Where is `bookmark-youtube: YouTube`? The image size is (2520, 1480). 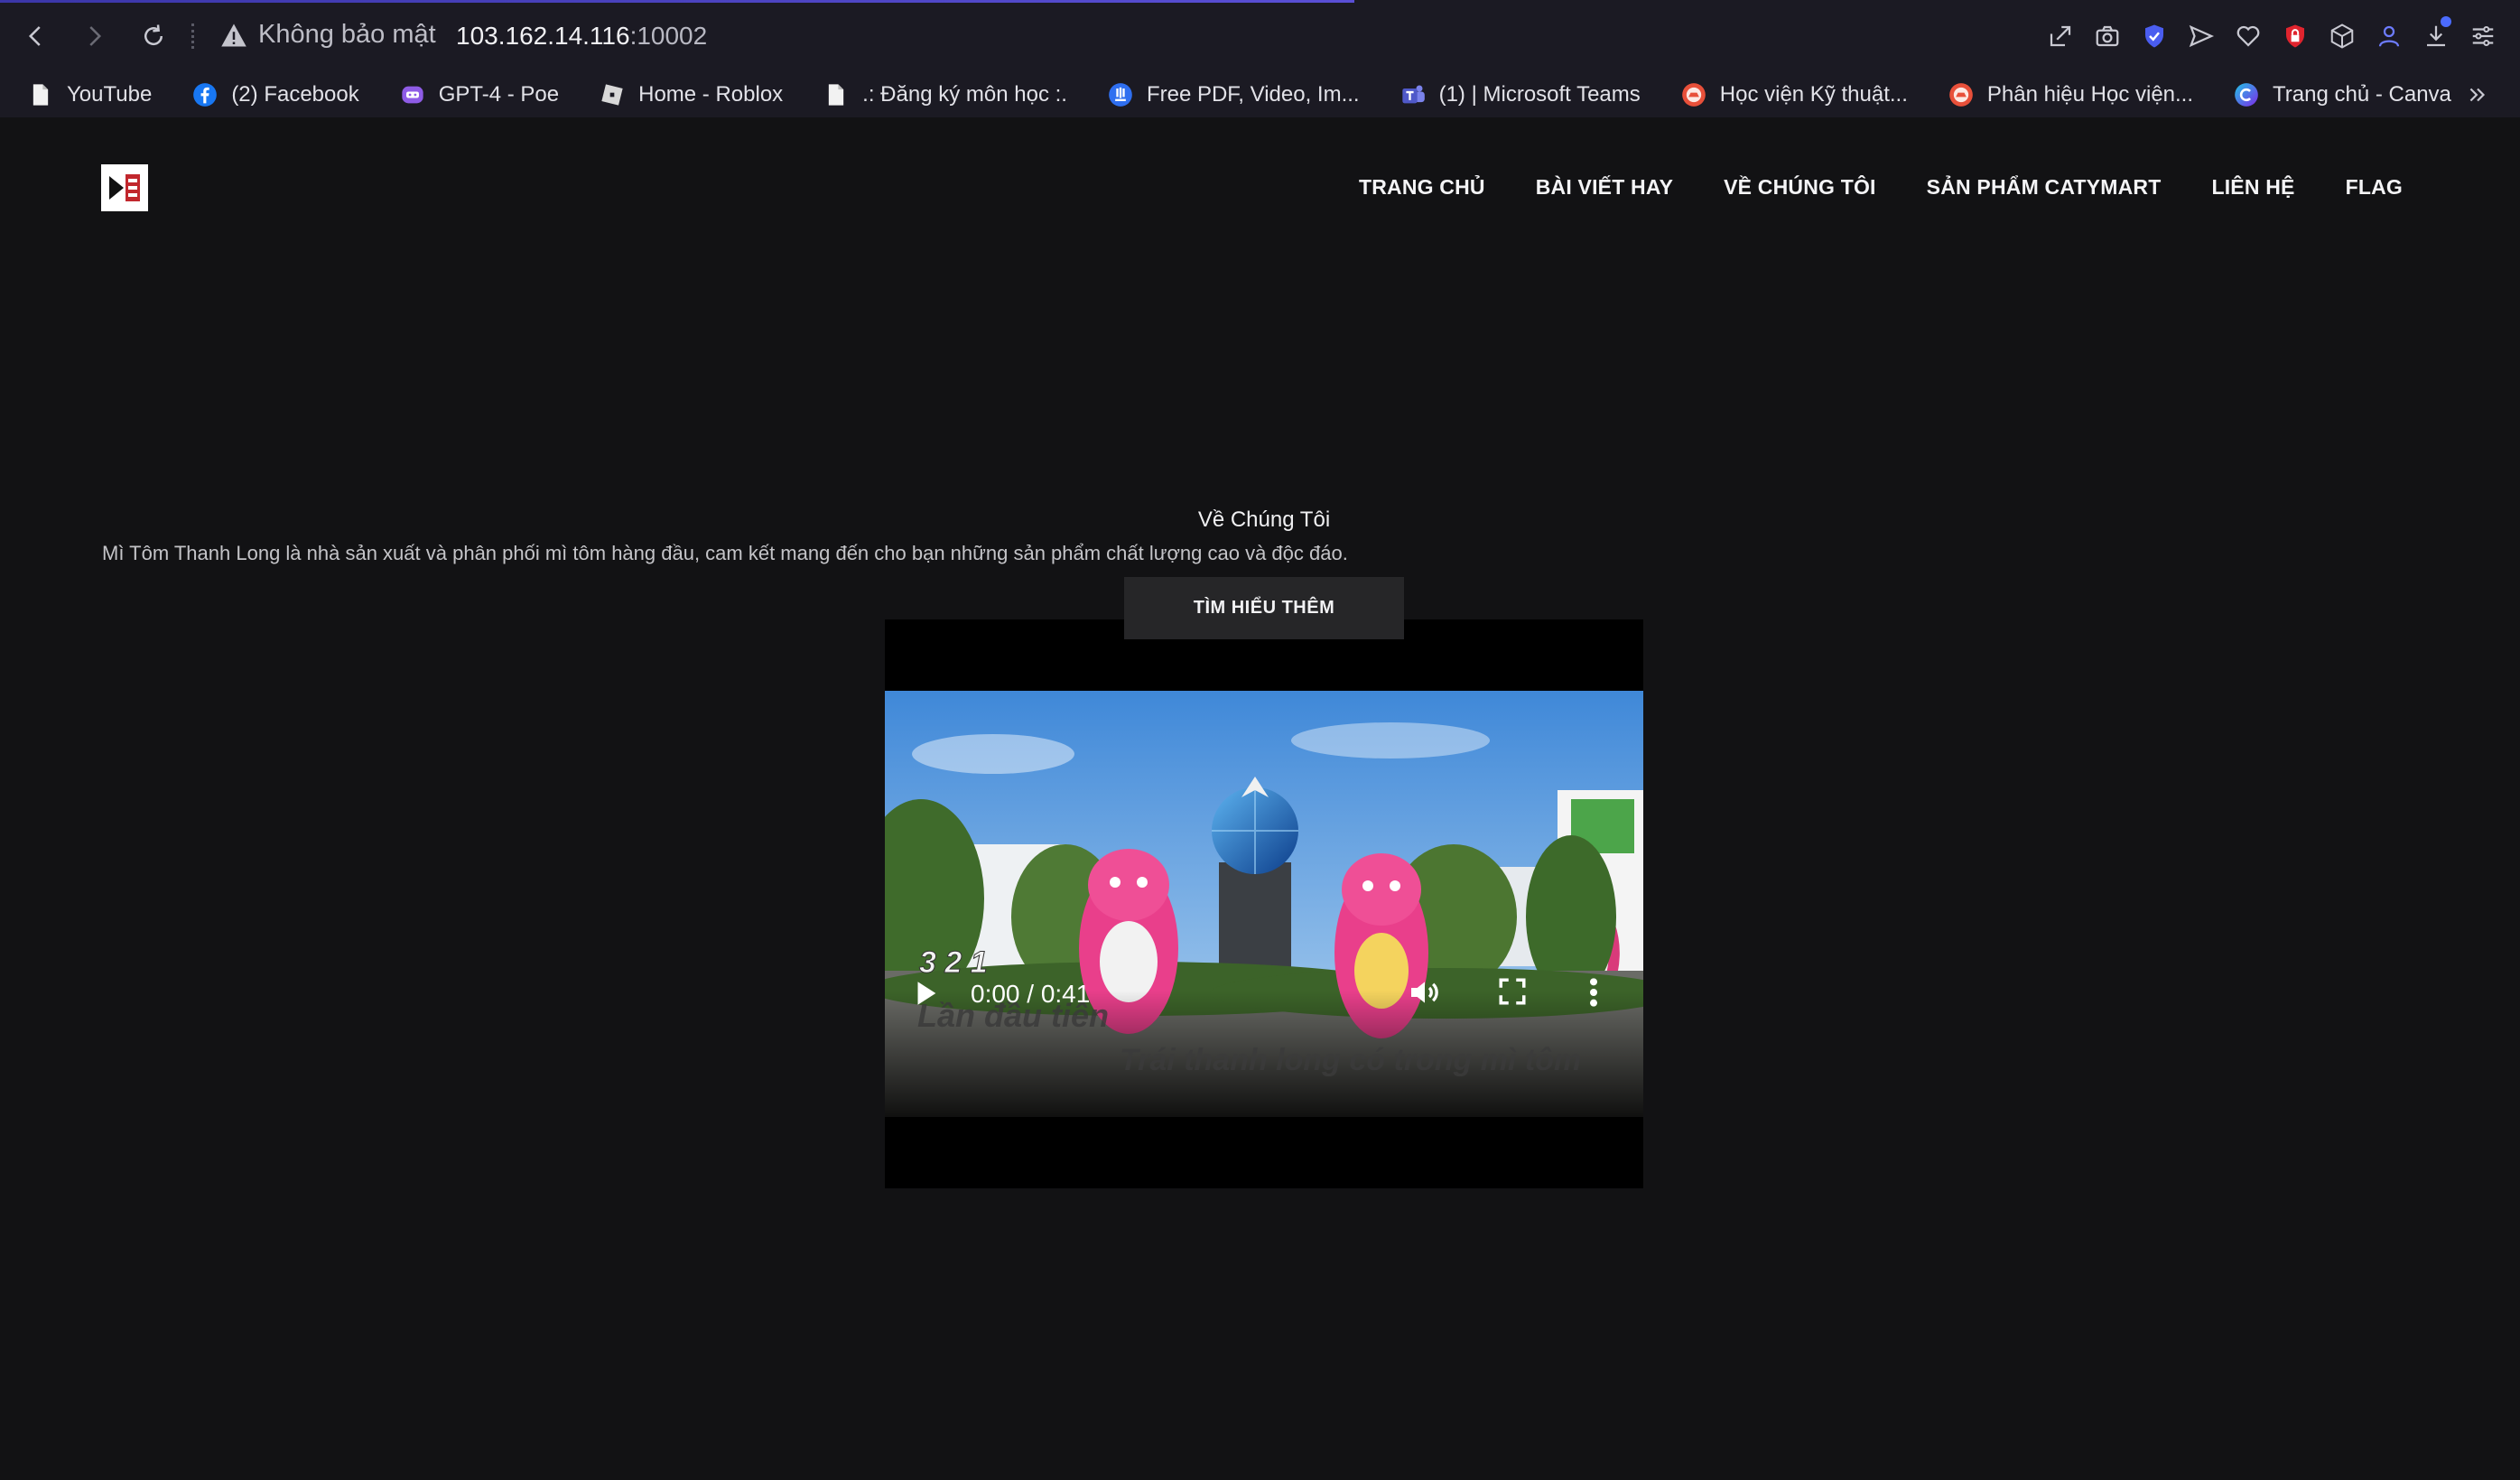 bookmark-youtube: YouTube is located at coordinates (82, 94).